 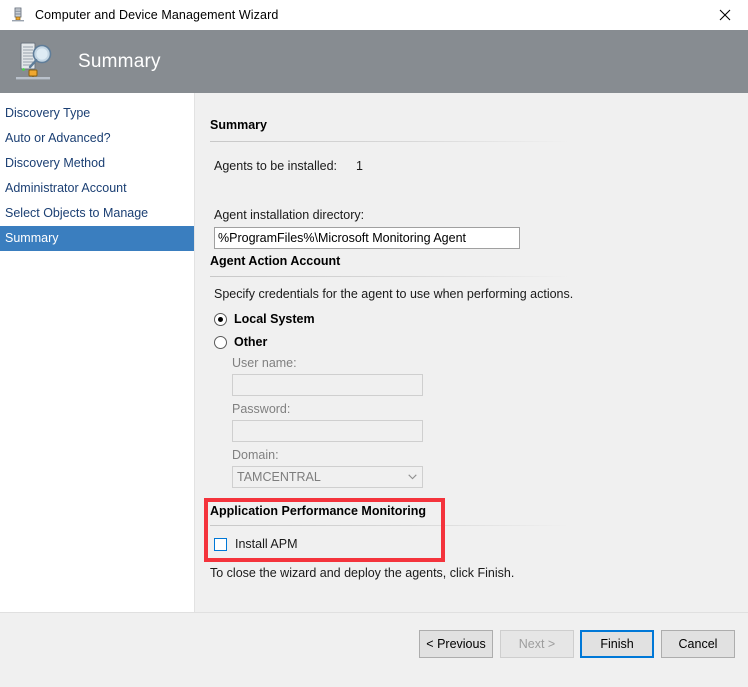 I want to click on user-name-input, so click(x=327, y=385).